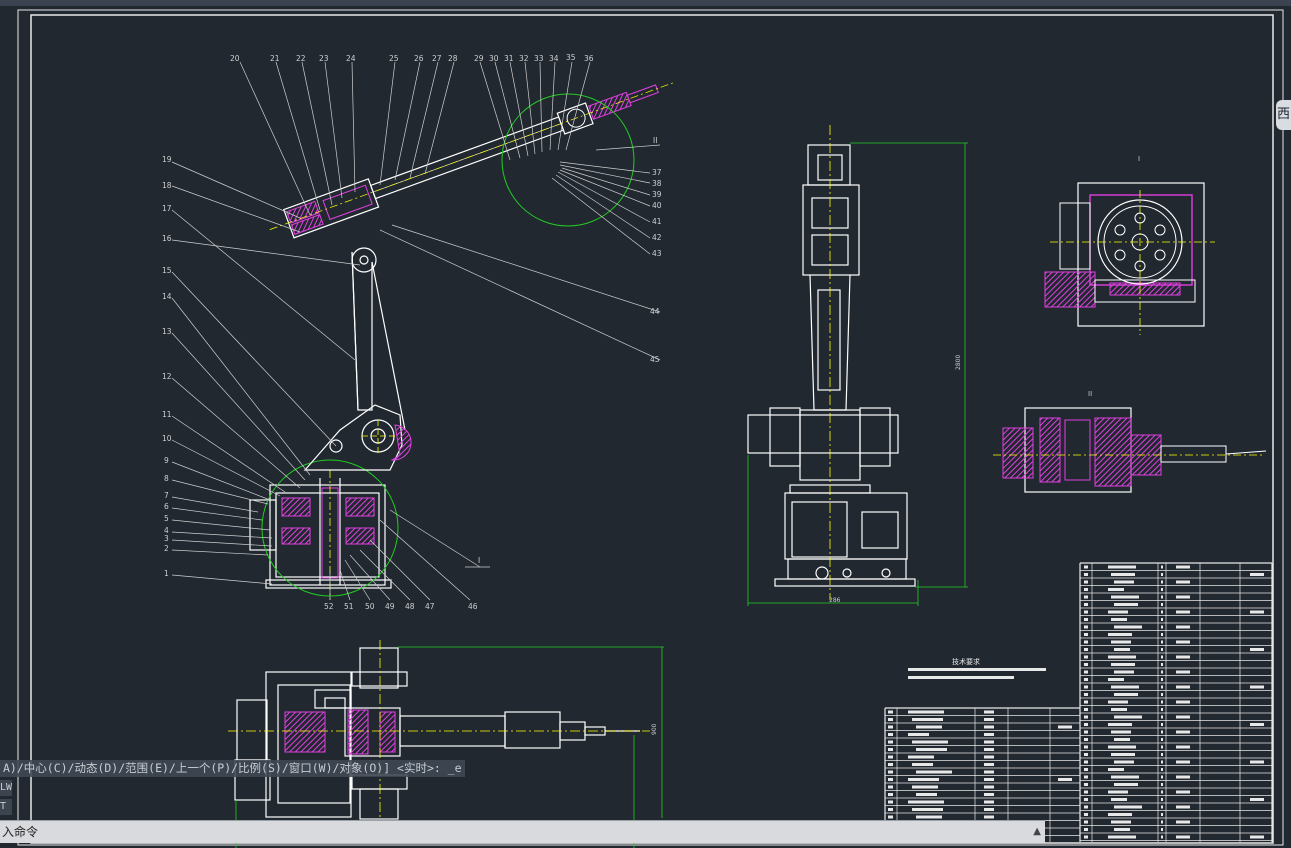 This screenshot has width=1291, height=848. Describe the element at coordinates (166, 460) in the screenshot. I see `callout-9: 9` at that location.